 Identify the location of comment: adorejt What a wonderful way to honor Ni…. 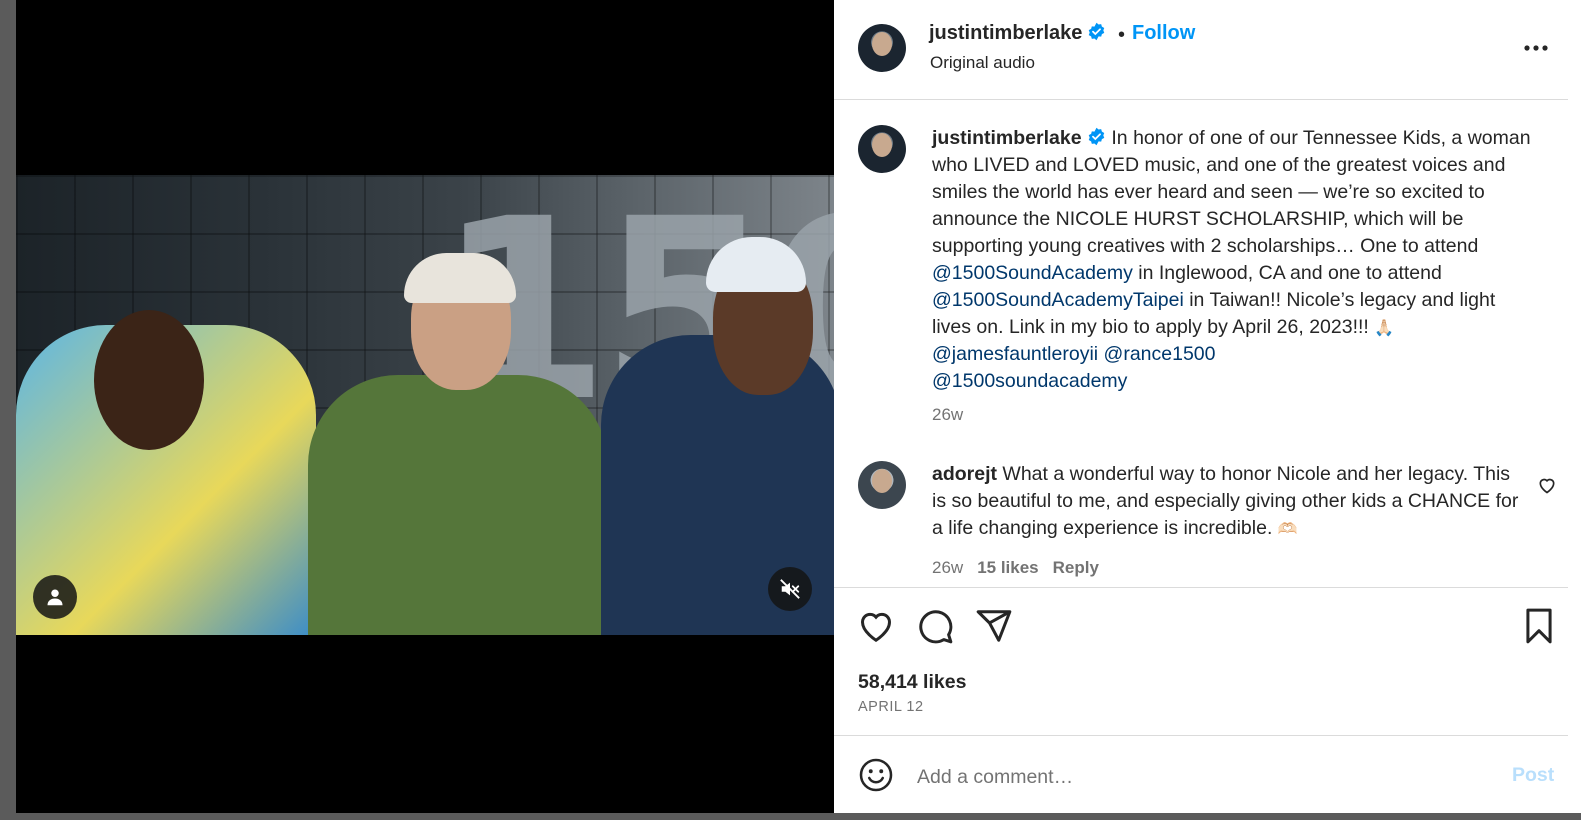
(1227, 501).